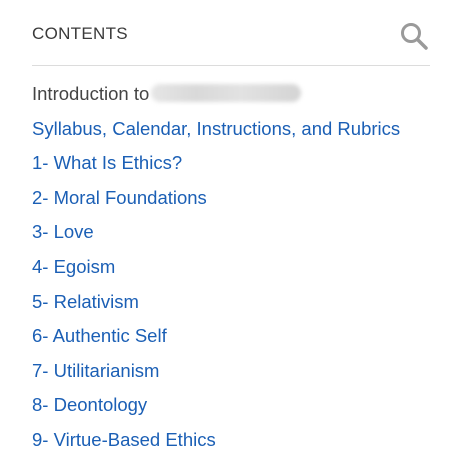  I want to click on toc-link-deontology: 8- Deontology, so click(89, 404).